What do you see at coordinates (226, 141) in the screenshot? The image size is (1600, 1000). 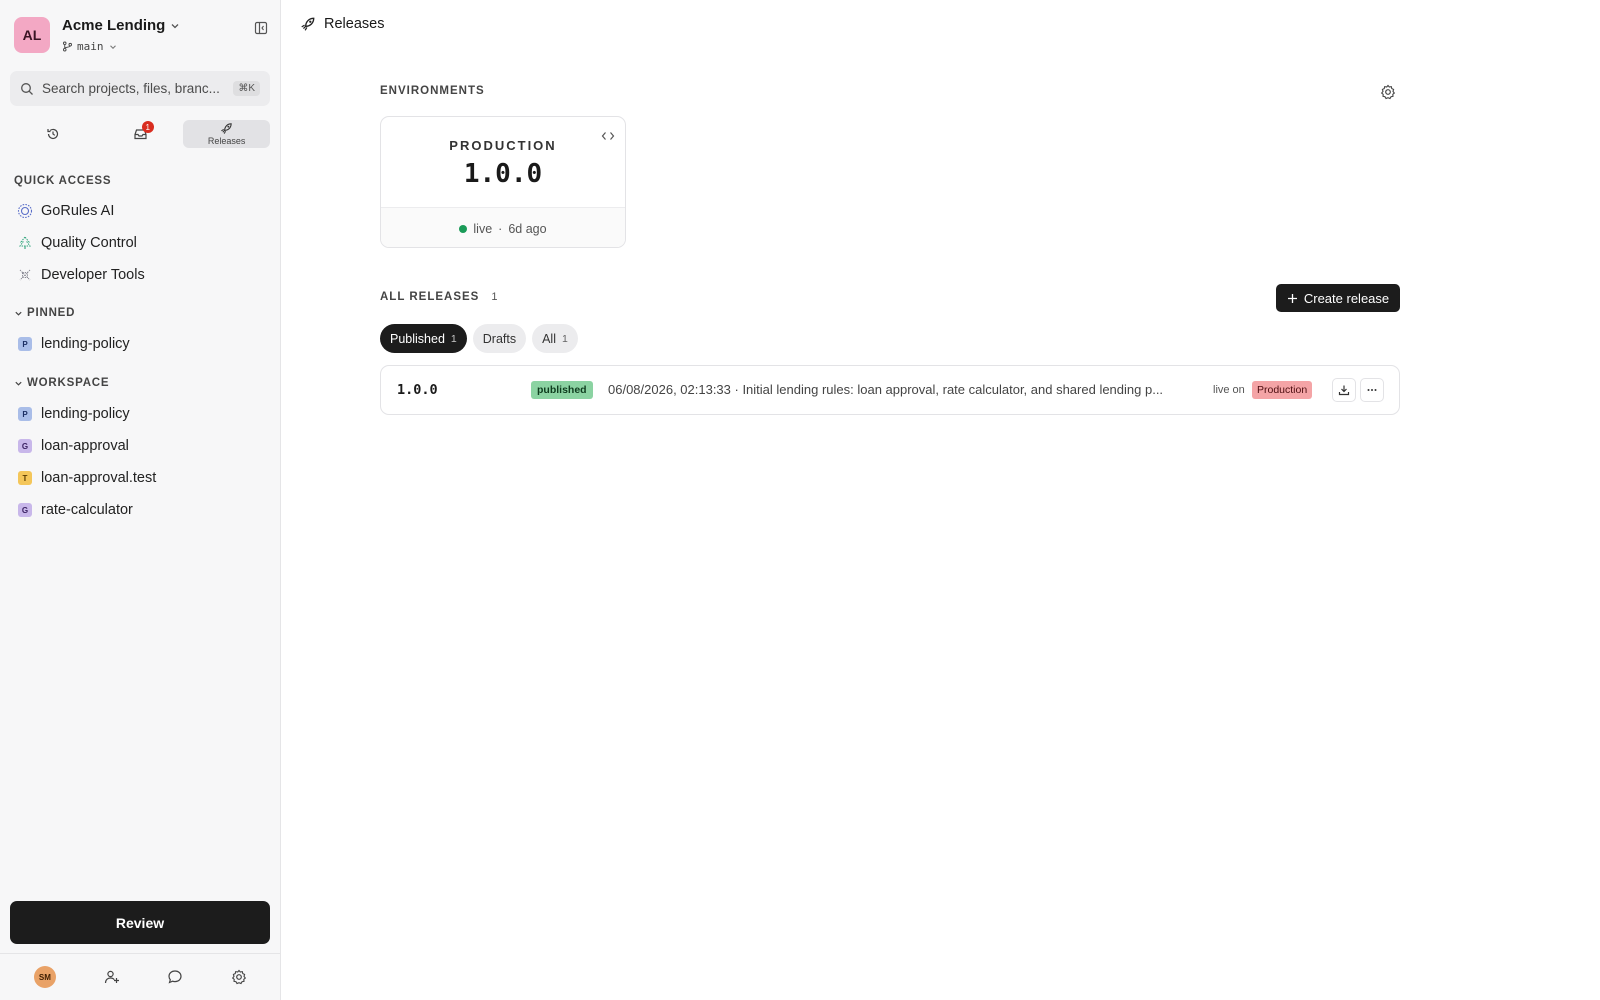 I see `tab-releases-label: Releases` at bounding box center [226, 141].